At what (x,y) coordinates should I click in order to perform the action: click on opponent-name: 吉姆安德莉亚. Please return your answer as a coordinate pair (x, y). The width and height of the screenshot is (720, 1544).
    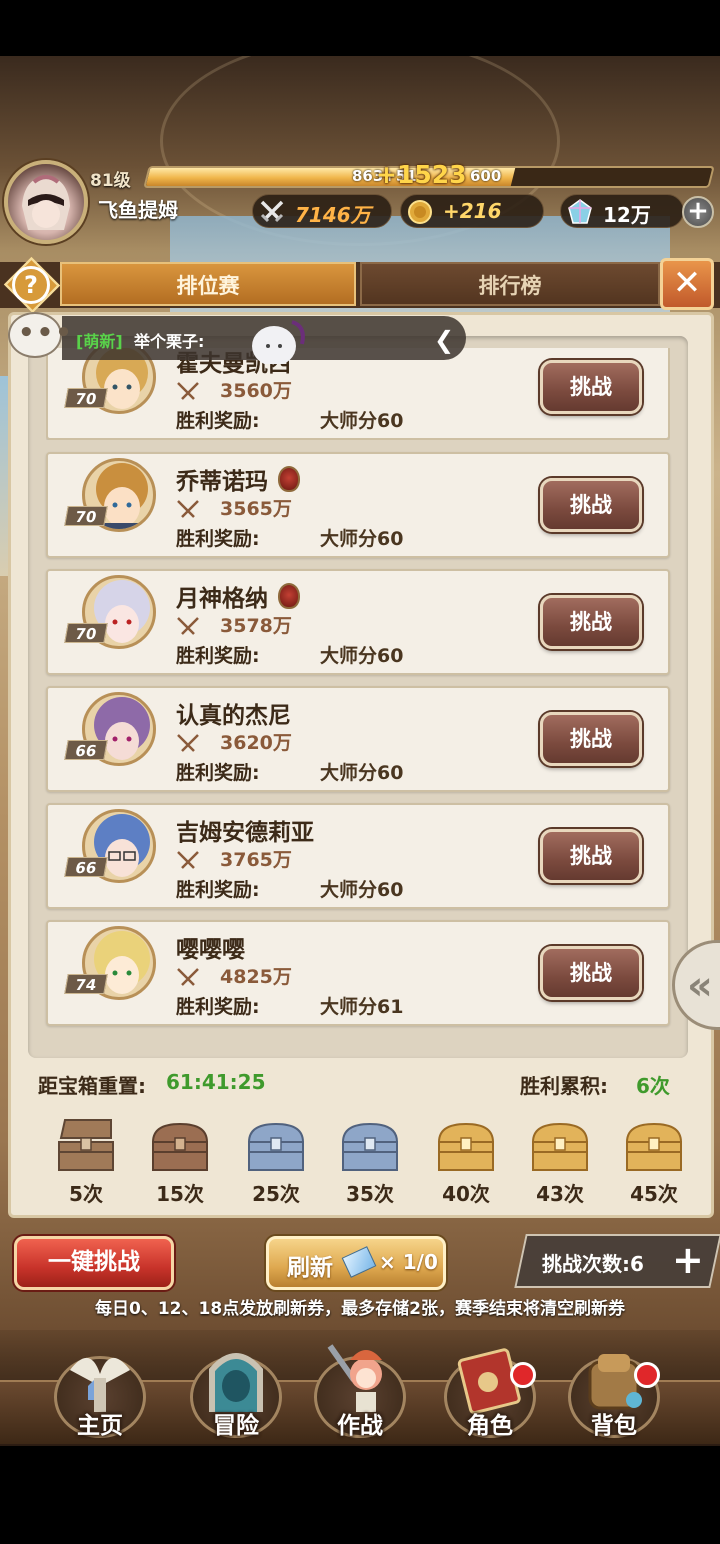
    Looking at the image, I should click on (245, 833).